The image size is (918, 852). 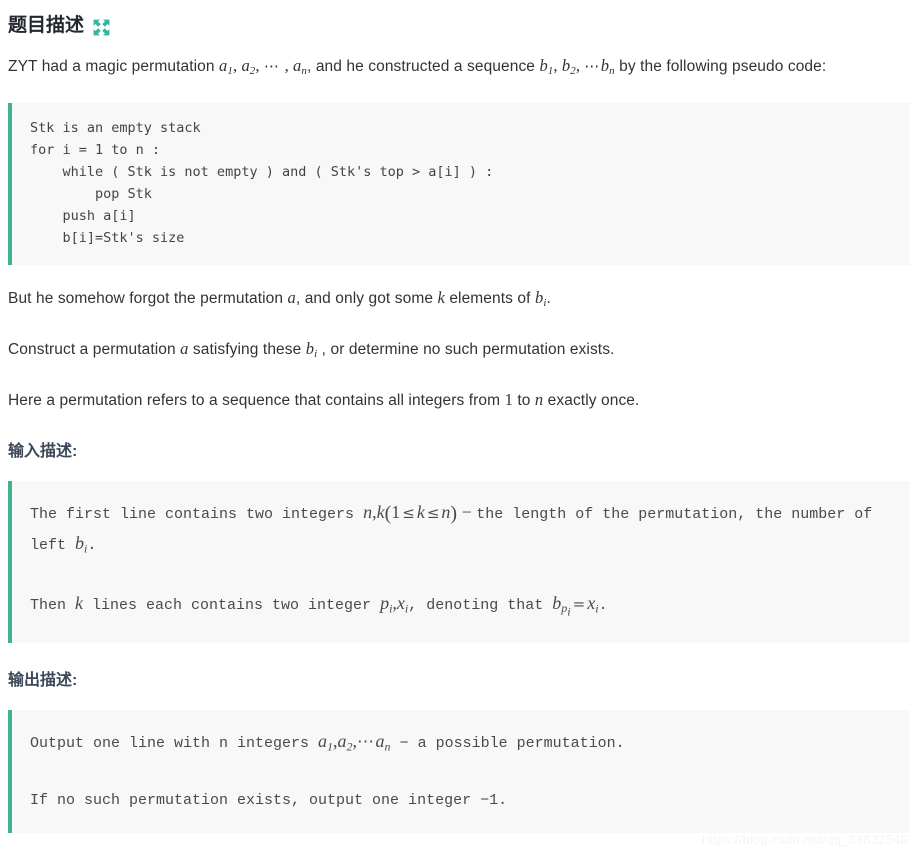 I want to click on forgot-text-1: But he somehow forgot the permutation, so click(x=148, y=299).